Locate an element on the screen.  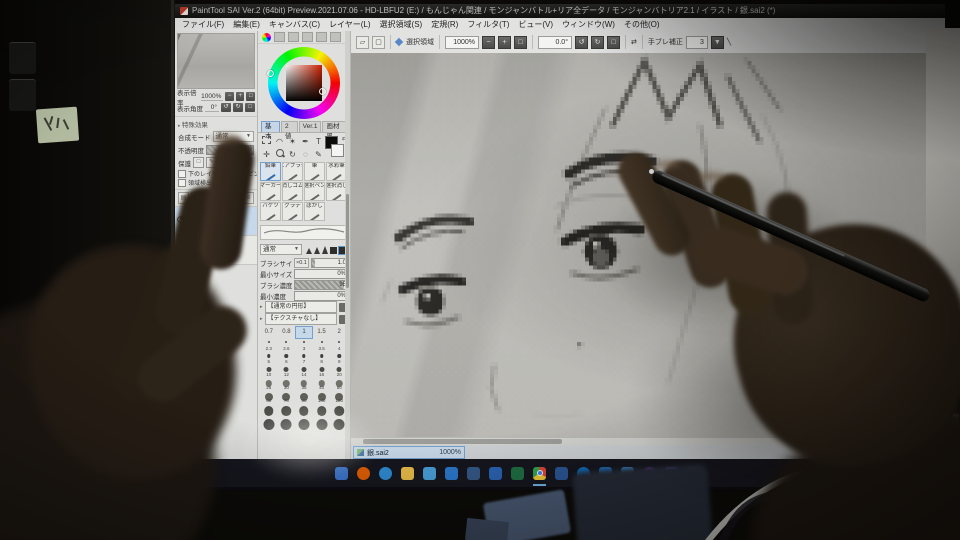
stabilizer-select: 3 is located at coordinates (696, 42).